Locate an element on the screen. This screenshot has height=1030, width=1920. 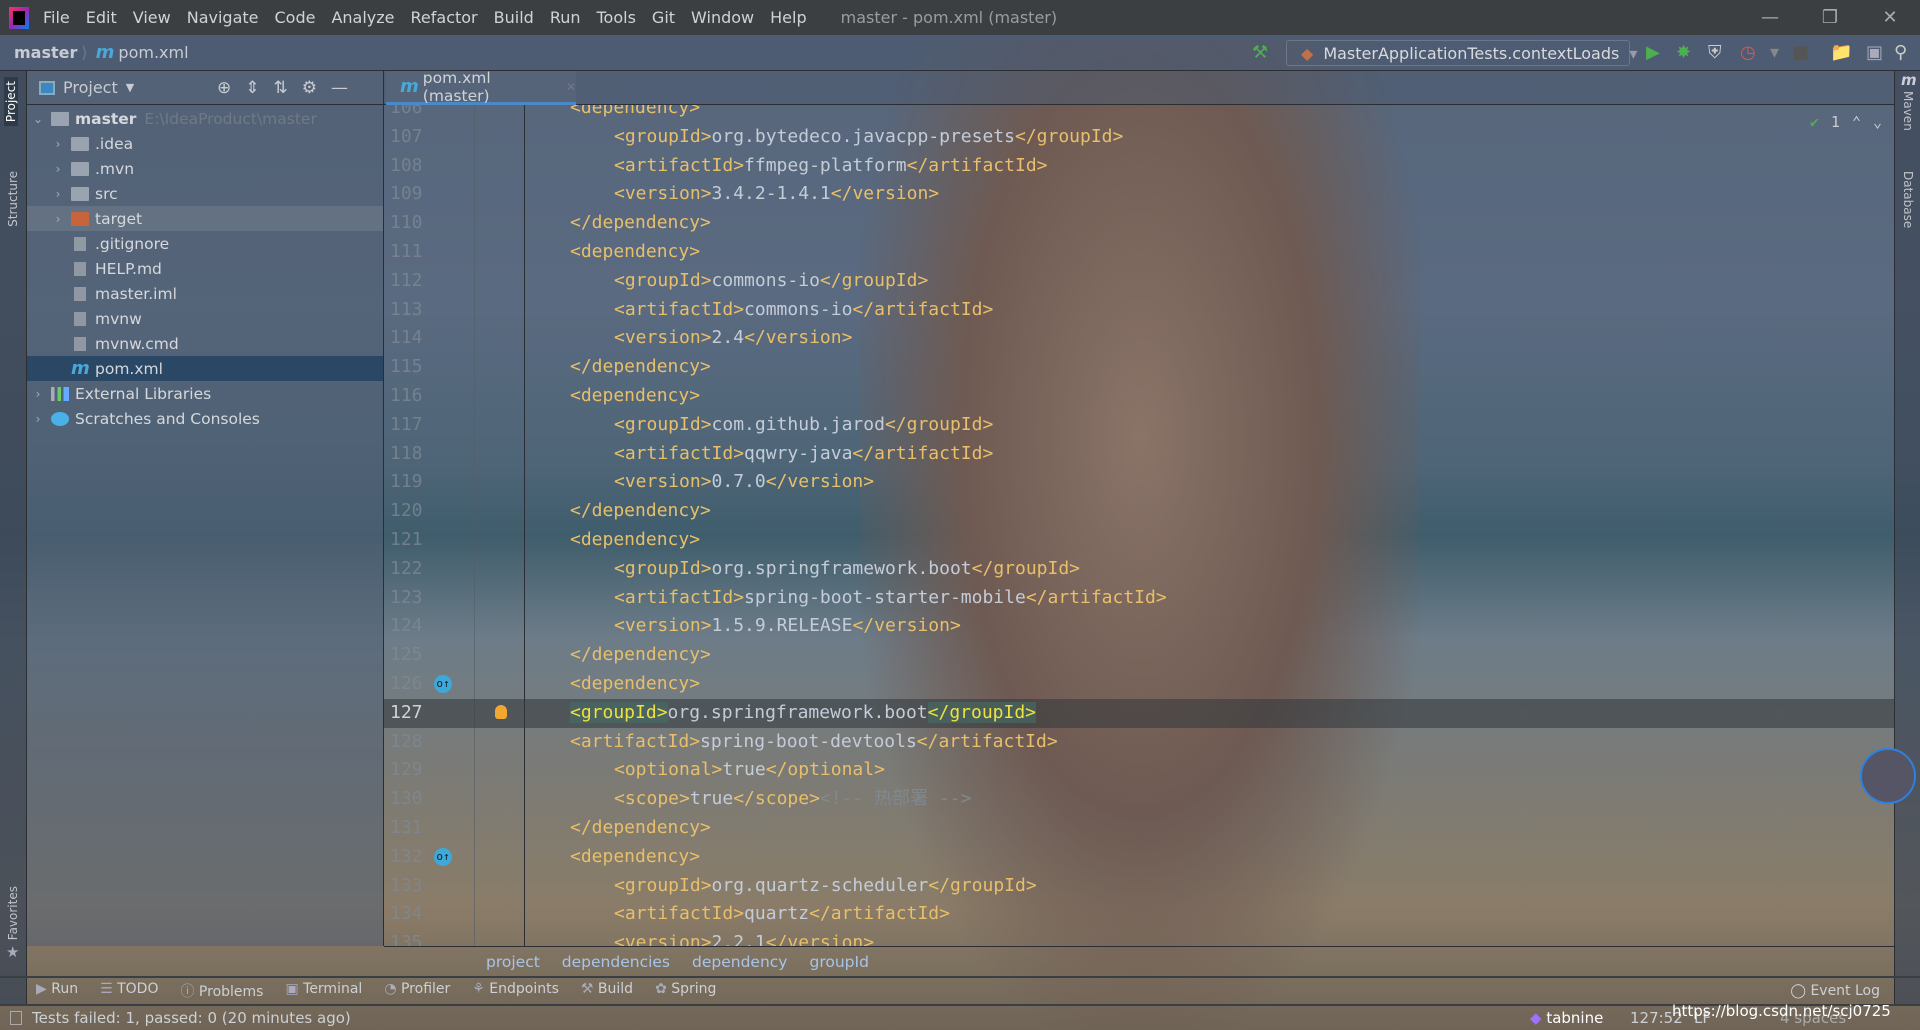
menu-tools: Tools is located at coordinates (616, 17).